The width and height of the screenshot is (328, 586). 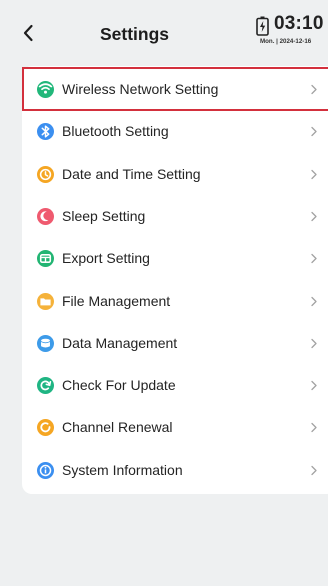 I want to click on settings-item-bluetooth-setting: Bluetooth Setting, so click(x=175, y=132).